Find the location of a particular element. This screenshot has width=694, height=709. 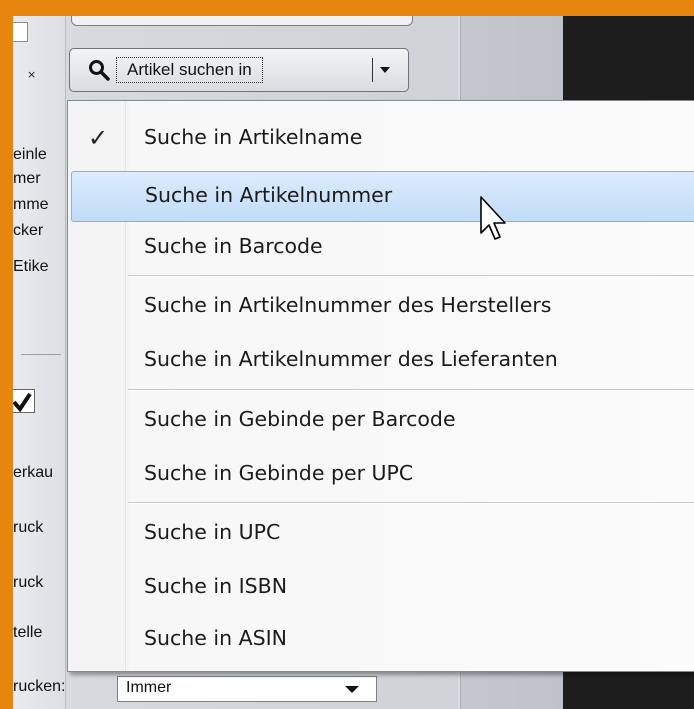

menu-item-label: Suche in Artikelnummer des Herstellers is located at coordinates (348, 305).